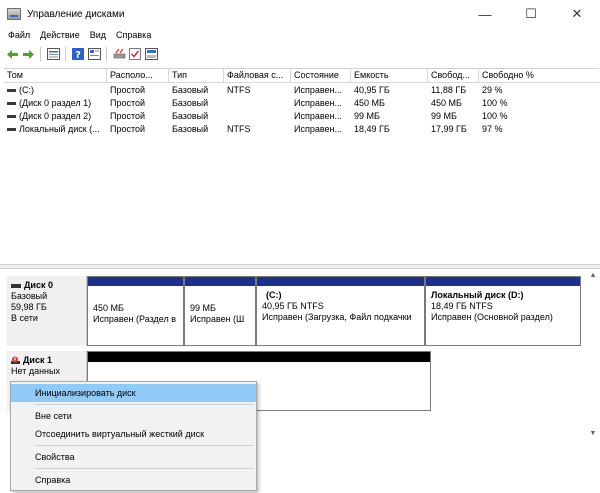 The image size is (600, 493). Describe the element at coordinates (55, 103) in the screenshot. I see `cell-volume: (Диск 0 раздел 1)` at that location.